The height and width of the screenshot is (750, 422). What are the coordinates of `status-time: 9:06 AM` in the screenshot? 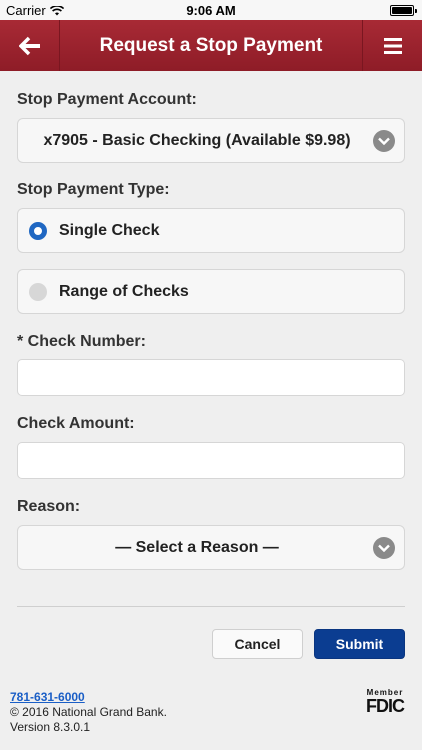 It's located at (211, 10).